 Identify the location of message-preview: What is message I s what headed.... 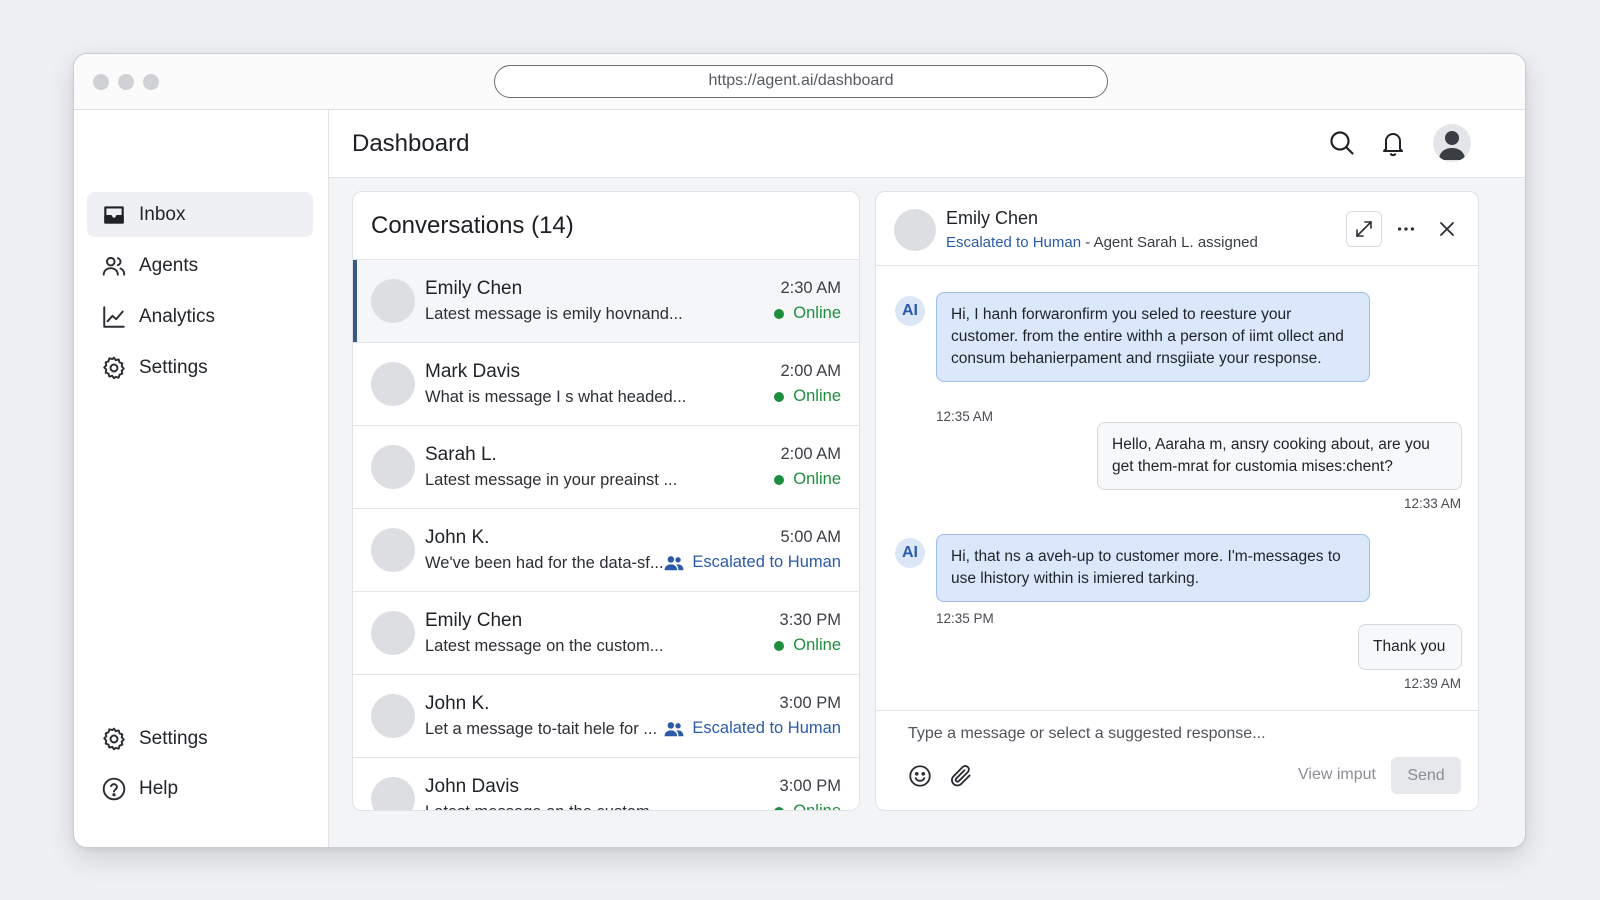
(556, 397).